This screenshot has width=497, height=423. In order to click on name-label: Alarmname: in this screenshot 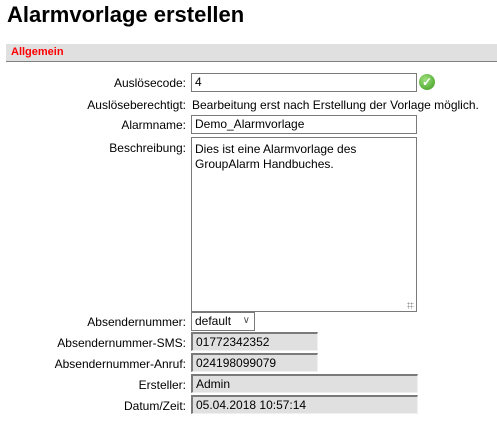, I will do `click(153, 125)`.